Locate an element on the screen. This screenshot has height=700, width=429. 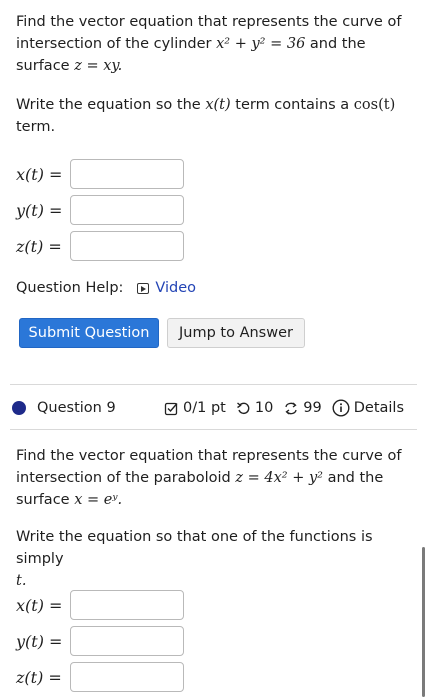
q8-z-label: z(t) = is located at coordinates (43, 246).